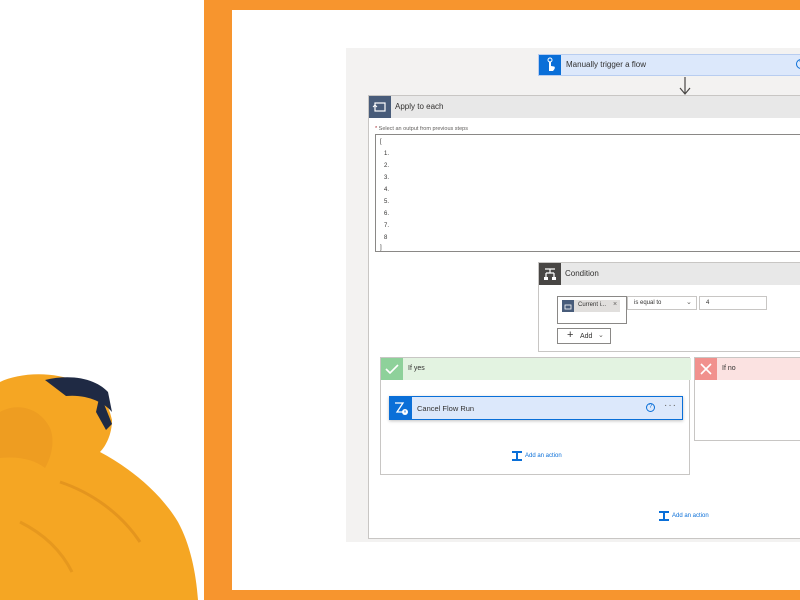 The width and height of the screenshot is (800, 600). Describe the element at coordinates (416, 368) in the screenshot. I see `if-yes-title: If yes` at that location.